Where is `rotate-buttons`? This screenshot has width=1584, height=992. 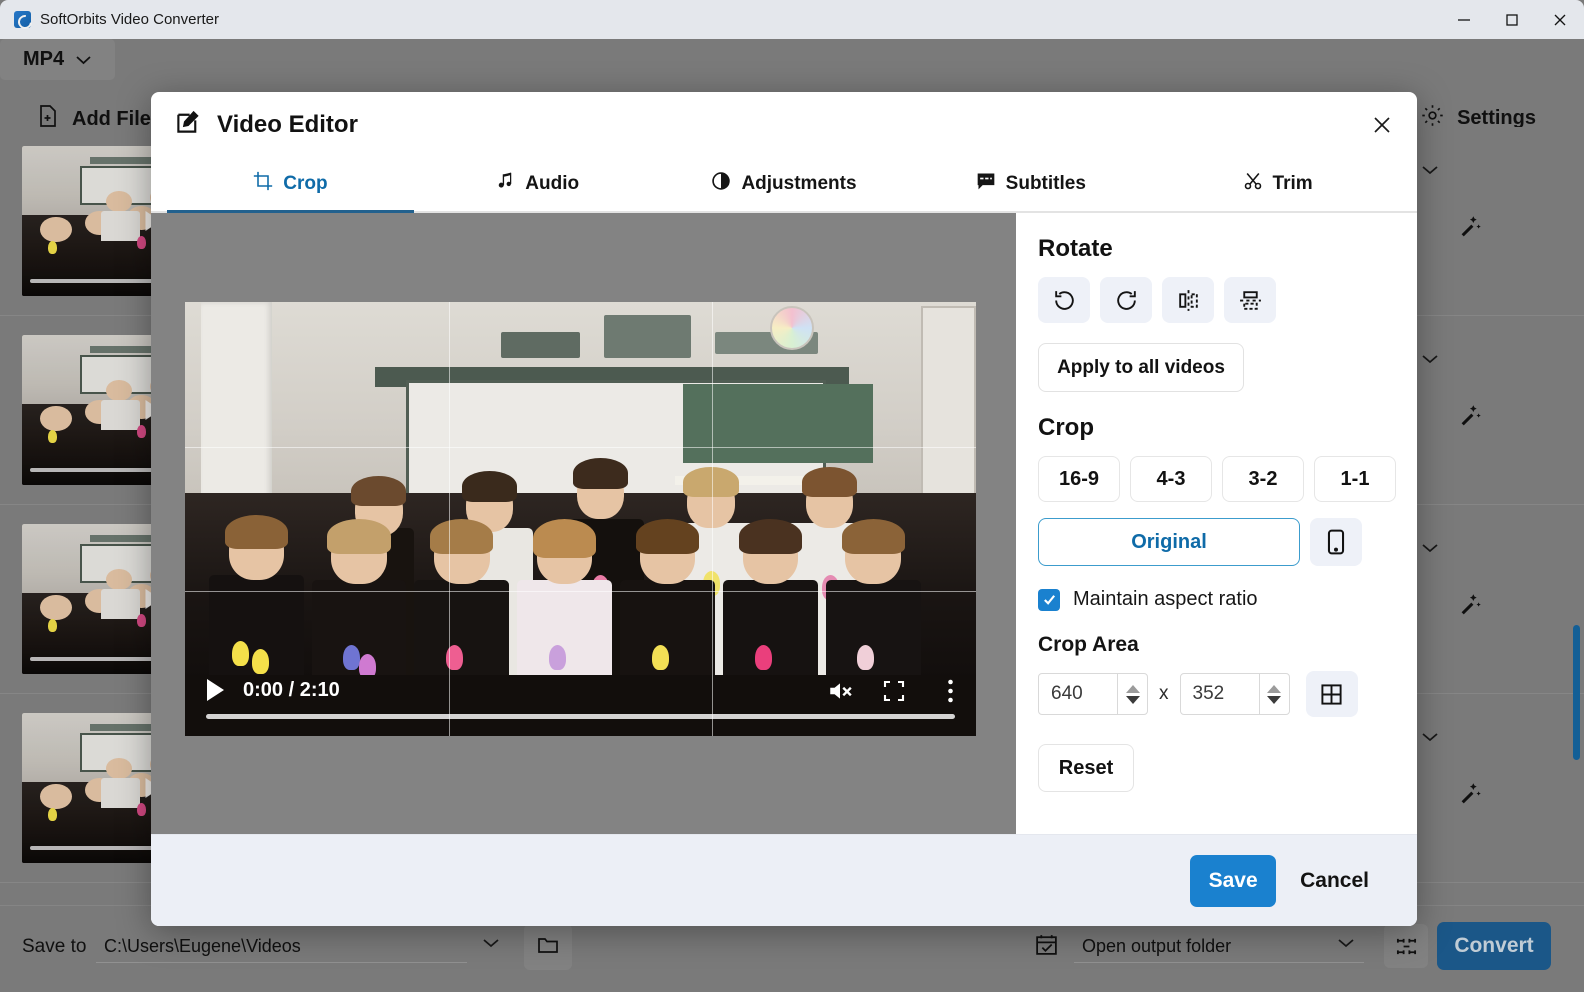 rotate-buttons is located at coordinates (1227, 300).